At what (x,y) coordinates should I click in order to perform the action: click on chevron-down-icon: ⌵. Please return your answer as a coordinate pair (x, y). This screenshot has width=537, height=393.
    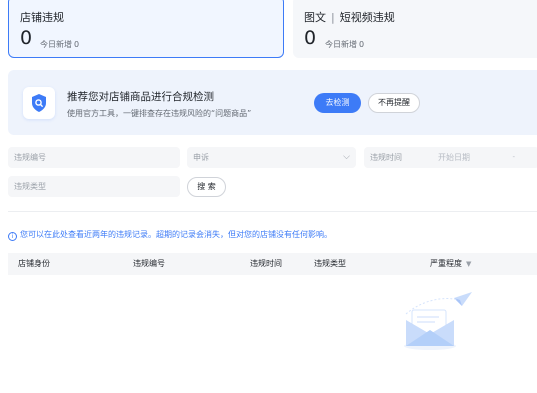
    Looking at the image, I should click on (346, 157).